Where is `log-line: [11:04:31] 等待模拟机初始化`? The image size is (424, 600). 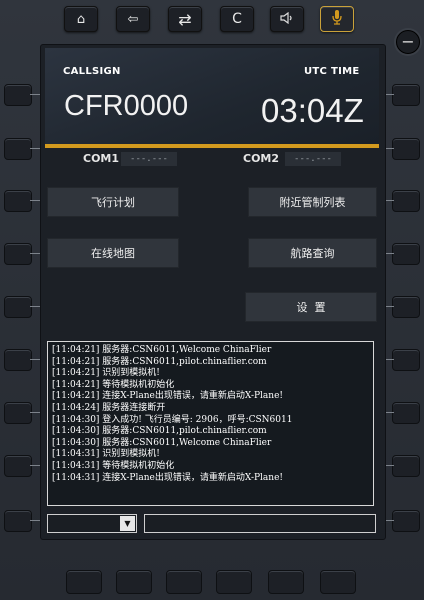 log-line: [11:04:31] 等待模拟机初始化 is located at coordinates (113, 465).